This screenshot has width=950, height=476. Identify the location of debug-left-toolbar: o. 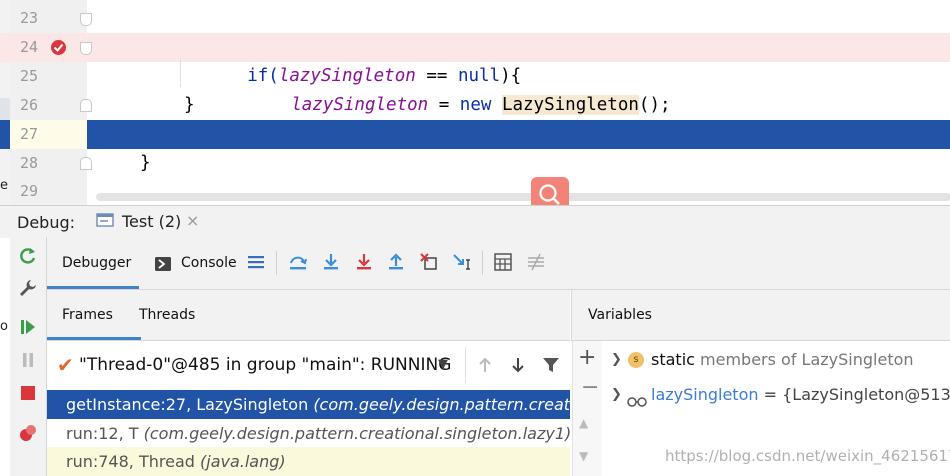
(23, 356).